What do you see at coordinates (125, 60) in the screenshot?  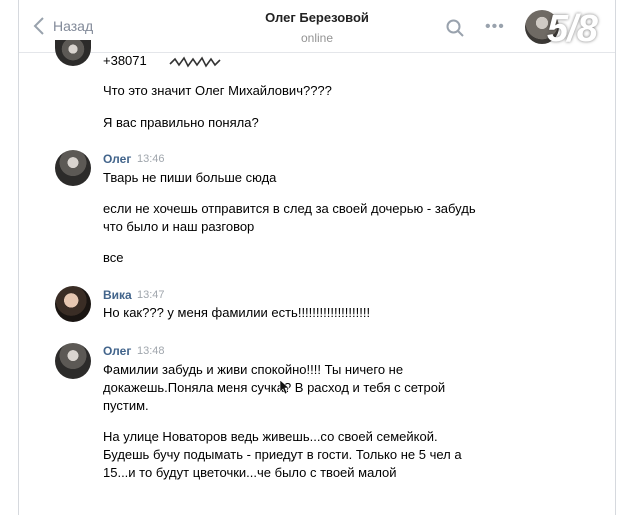 I see `message-text: +38071` at bounding box center [125, 60].